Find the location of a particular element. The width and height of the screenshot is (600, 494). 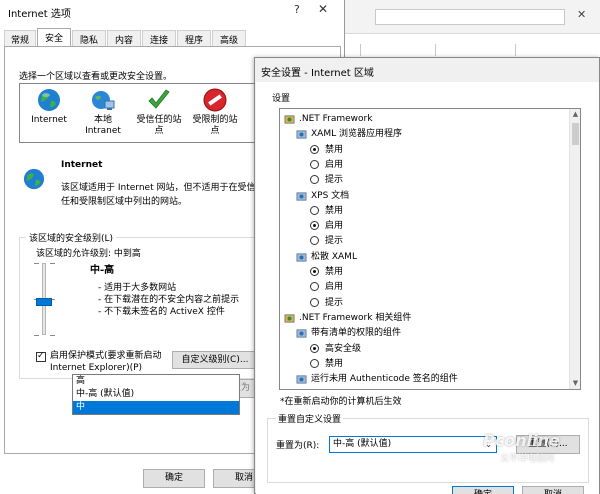

settings-label: 设置 is located at coordinates (281, 99).